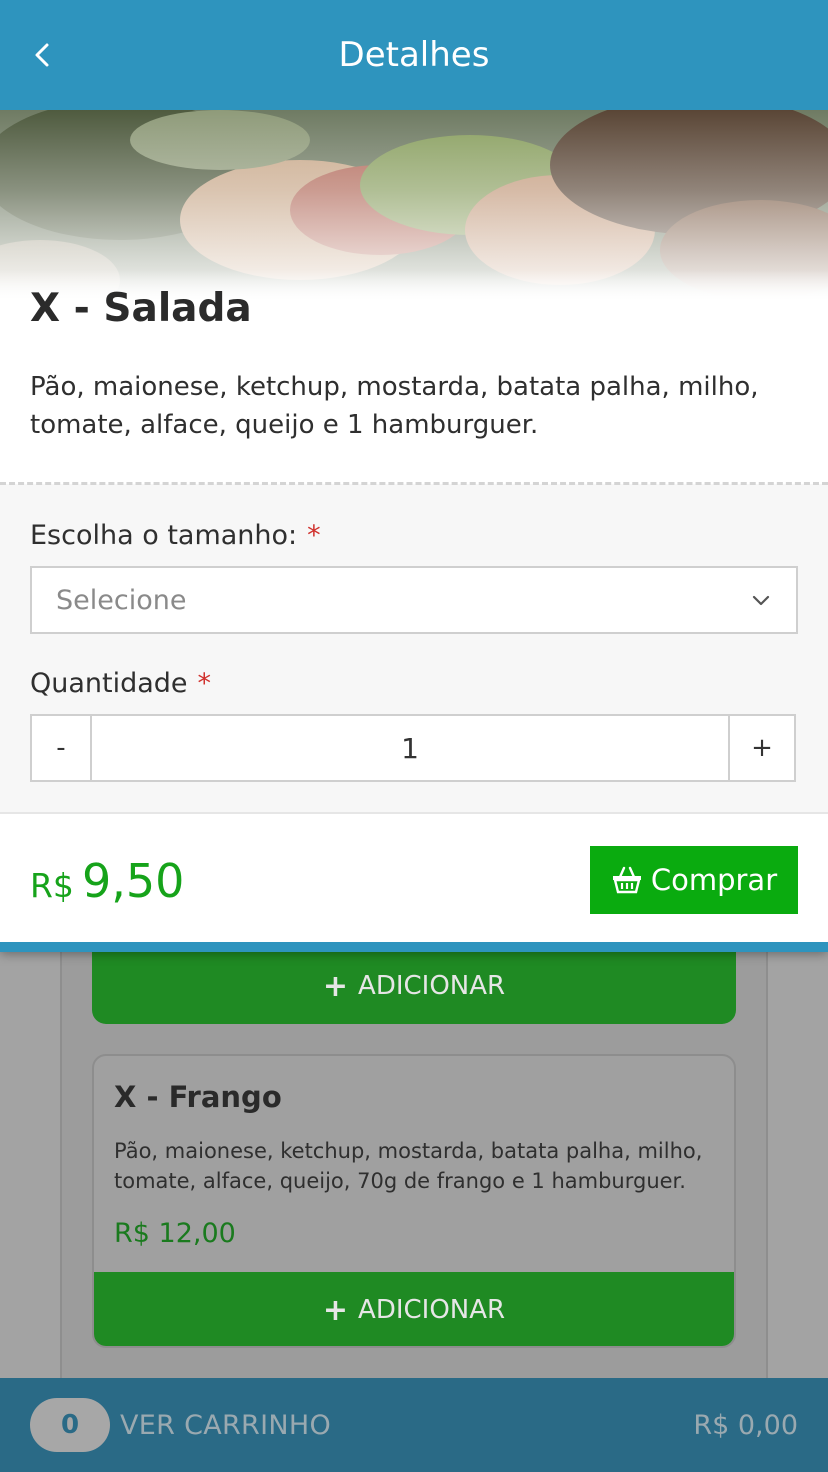 This screenshot has width=828, height=1472. I want to click on quantity-stepper: - 1 +, so click(413, 748).